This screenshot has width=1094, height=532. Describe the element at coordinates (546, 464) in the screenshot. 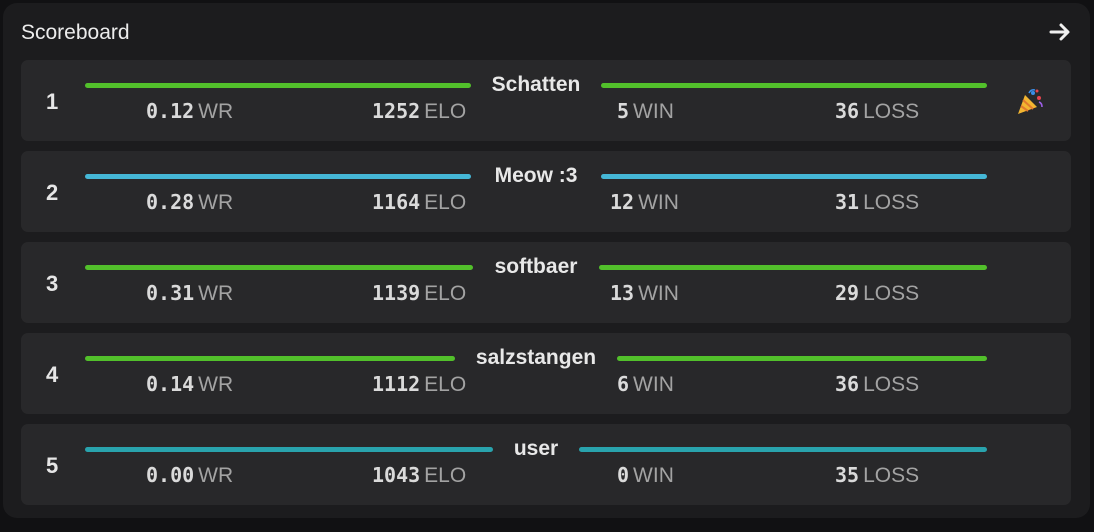

I see `scoreboard-row: 5 user 0.00 WR 1043 ELO 0 WIN 35 LOSS` at that location.